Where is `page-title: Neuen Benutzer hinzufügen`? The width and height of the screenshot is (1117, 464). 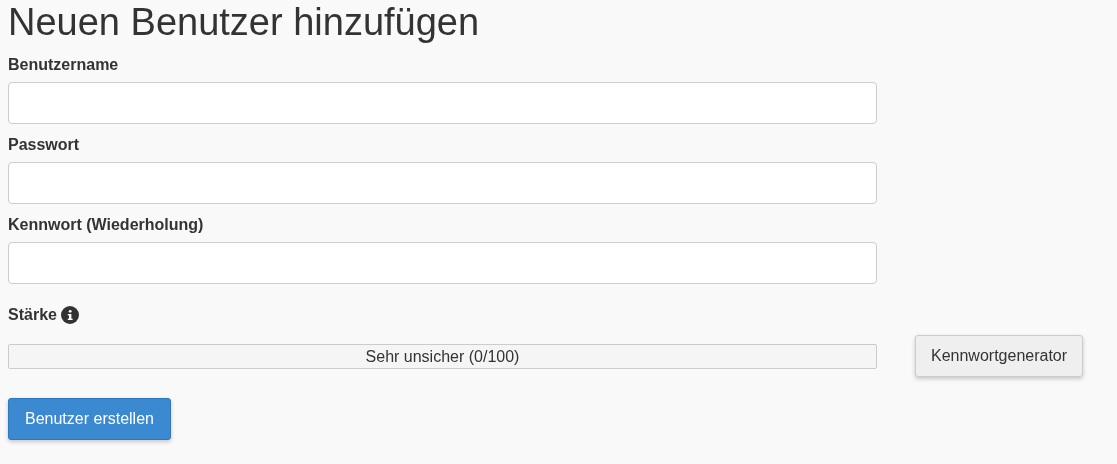
page-title: Neuen Benutzer hinzufügen is located at coordinates (244, 22).